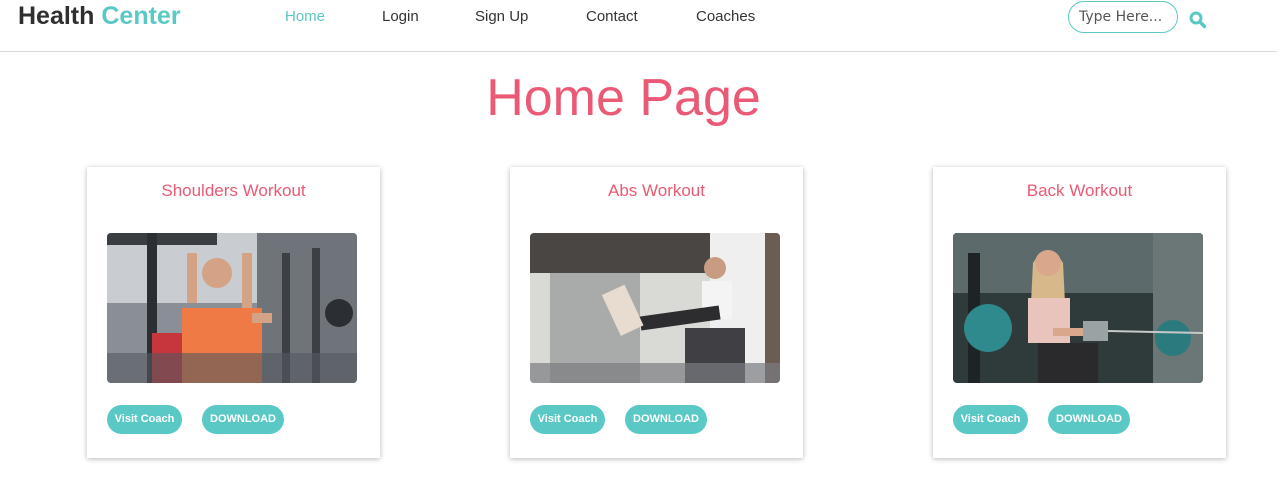 Image resolution: width=1277 pixels, height=485 pixels. What do you see at coordinates (612, 16) in the screenshot?
I see `nav-contact: Contact` at bounding box center [612, 16].